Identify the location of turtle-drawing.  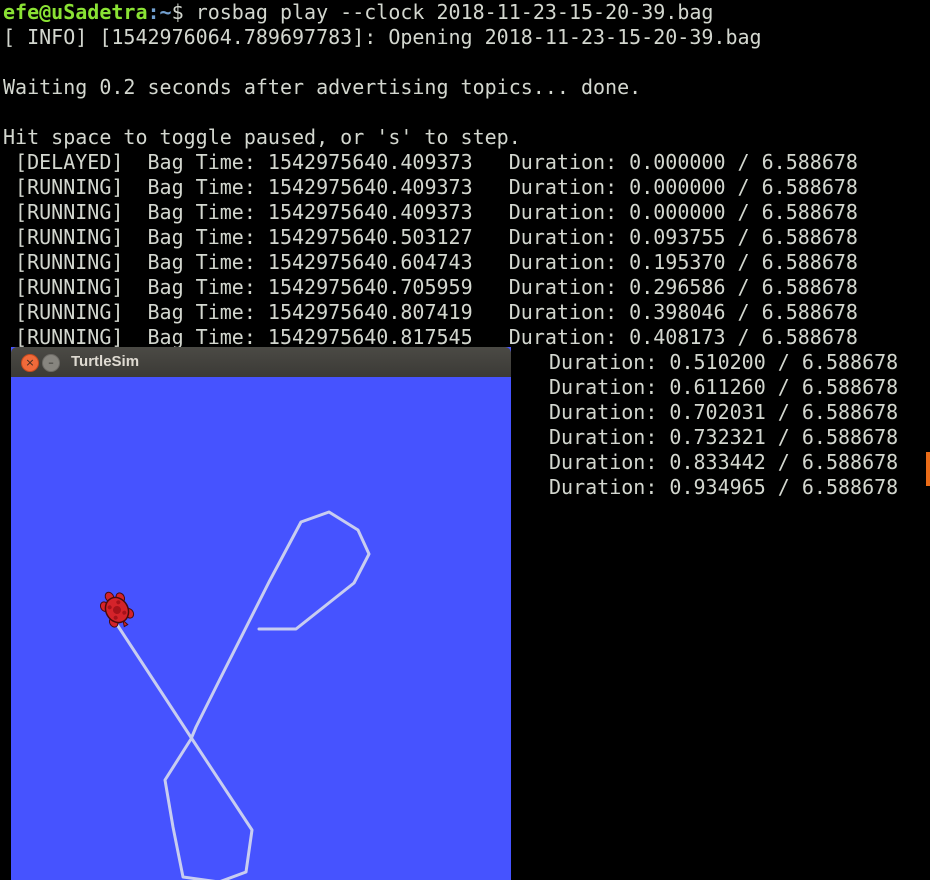
(235, 695).